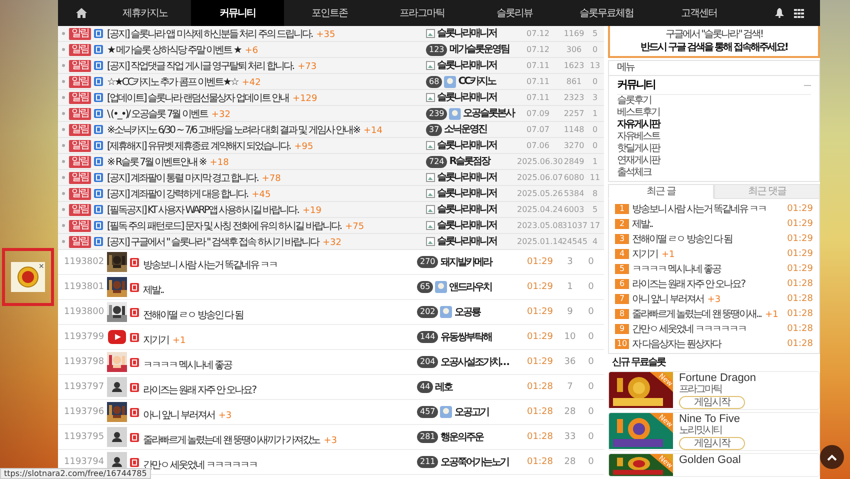  What do you see at coordinates (488, 114) in the screenshot?
I see `author-name: 오공슬롯본사` at bounding box center [488, 114].